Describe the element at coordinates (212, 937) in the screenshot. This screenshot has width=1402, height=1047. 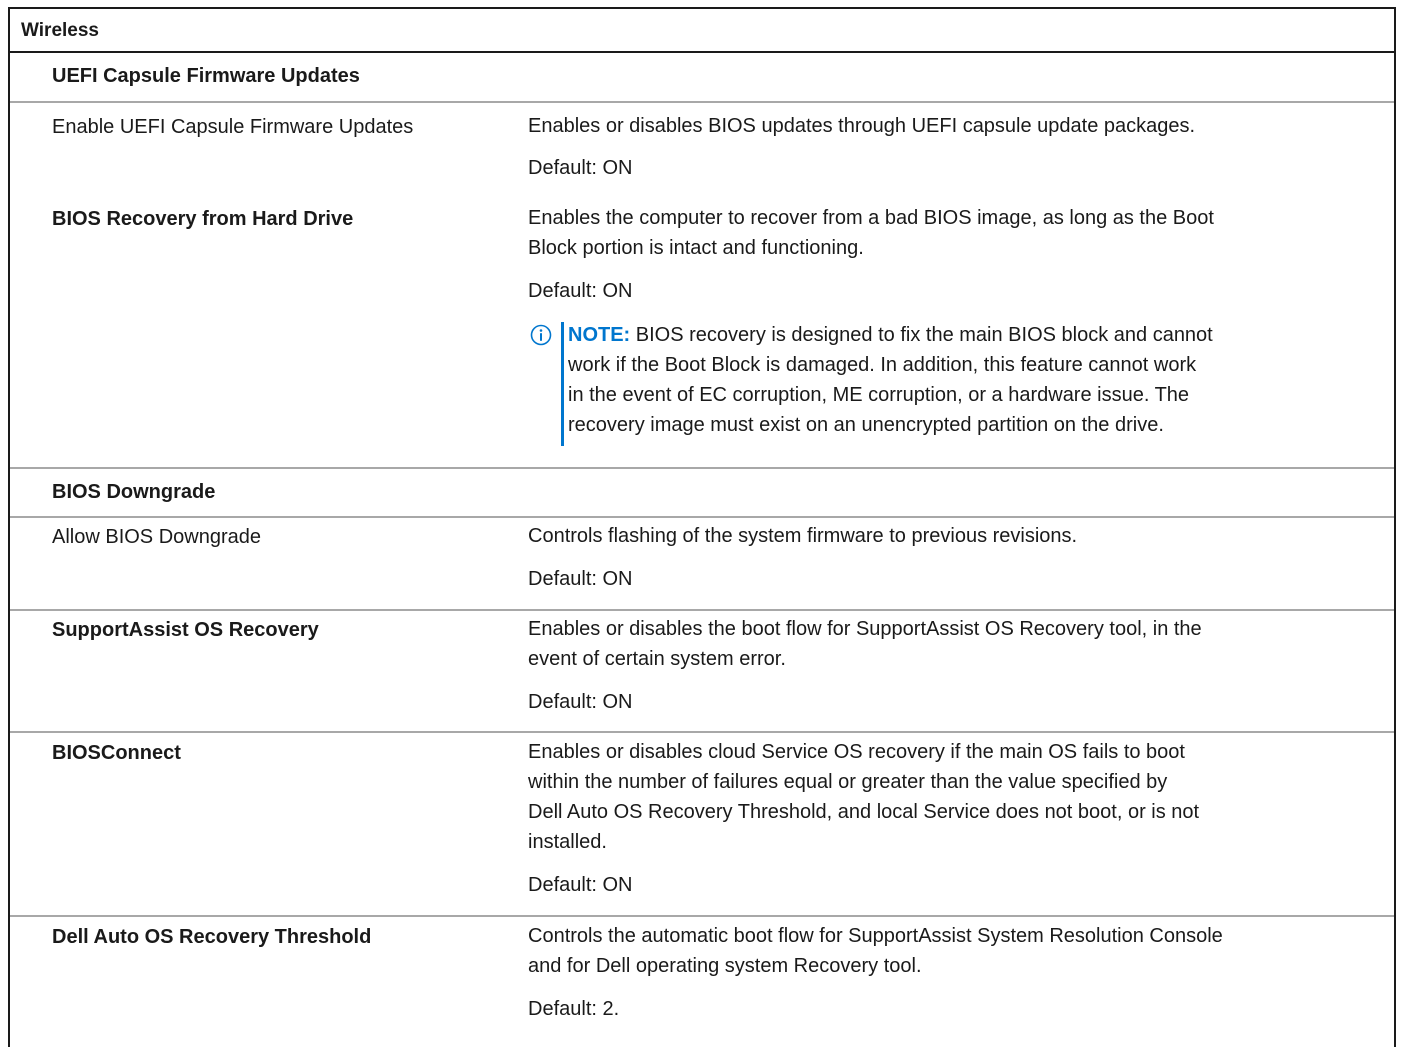
I see `setting-label-threshold: Dell Auto OS Recovery Threshold` at that location.